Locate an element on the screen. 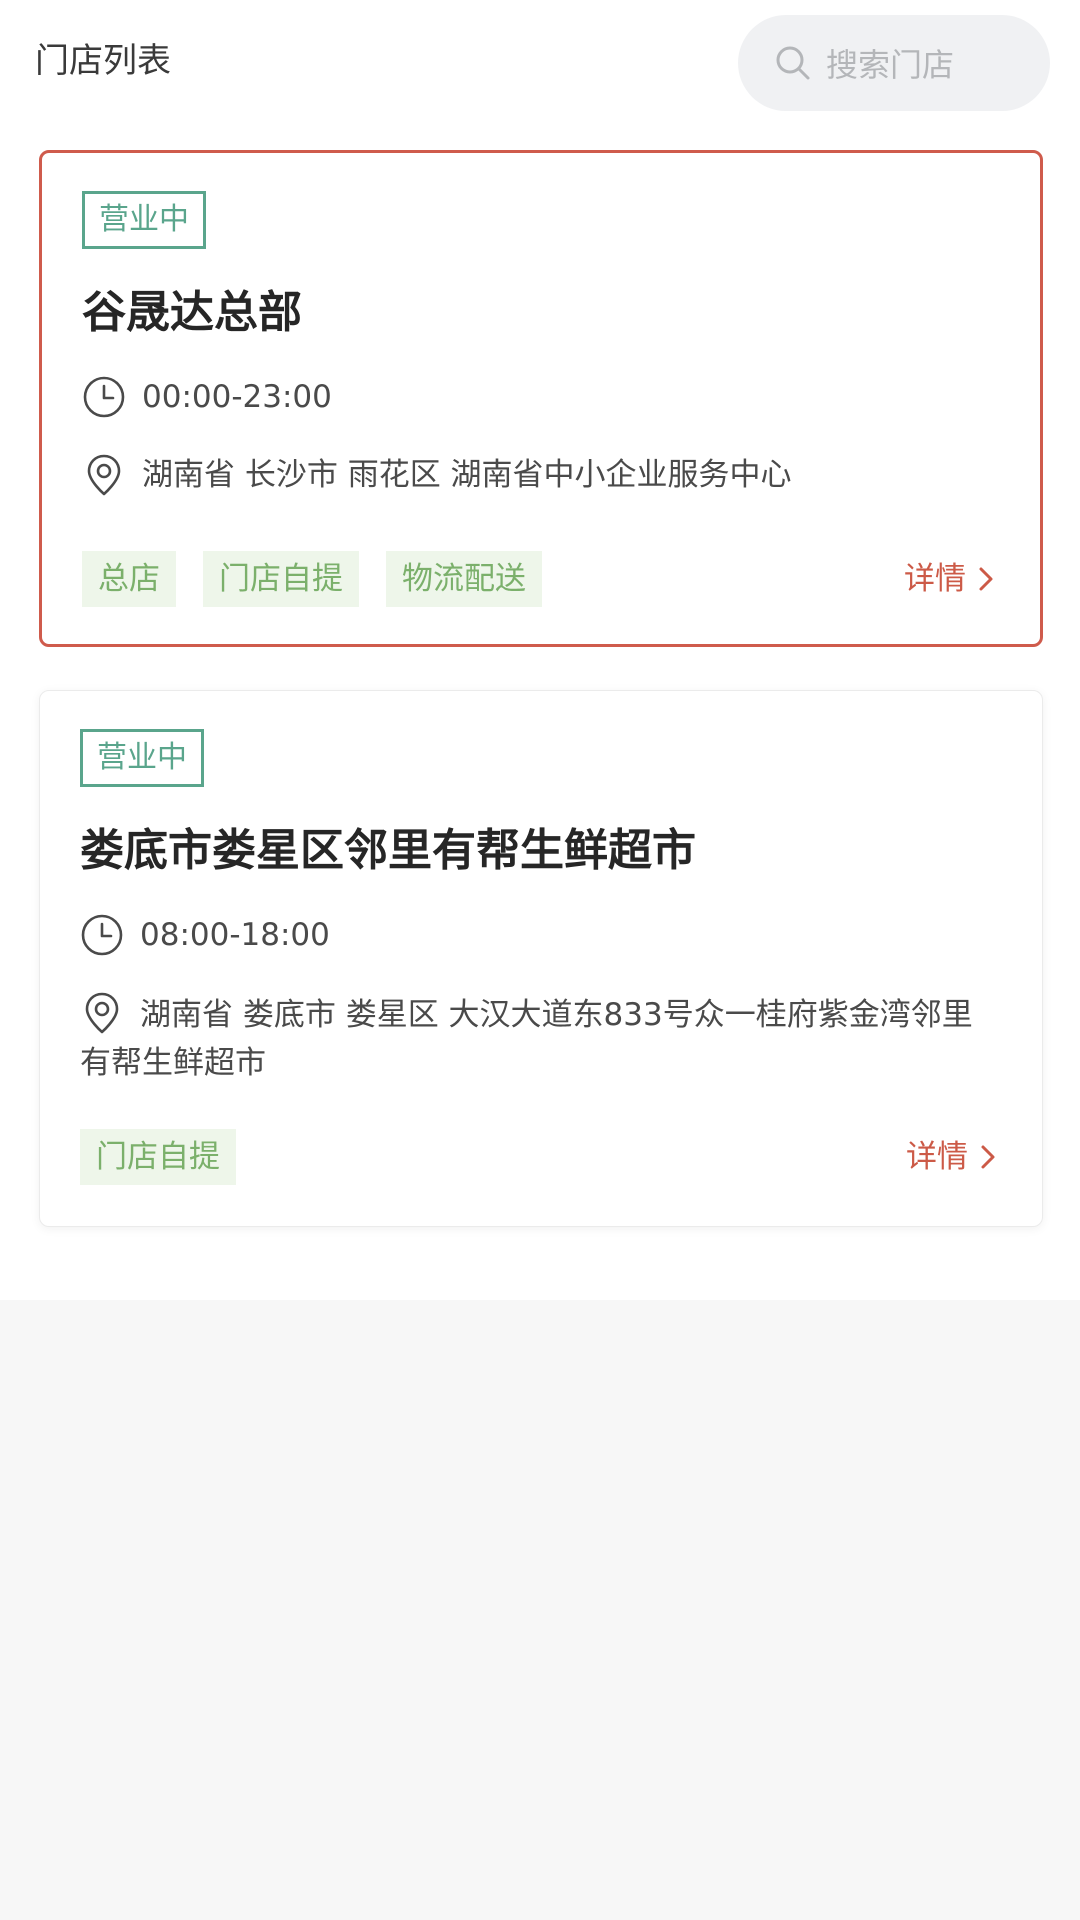 This screenshot has height=1920, width=1080. search-input: 搜索门店 is located at coordinates (894, 63).